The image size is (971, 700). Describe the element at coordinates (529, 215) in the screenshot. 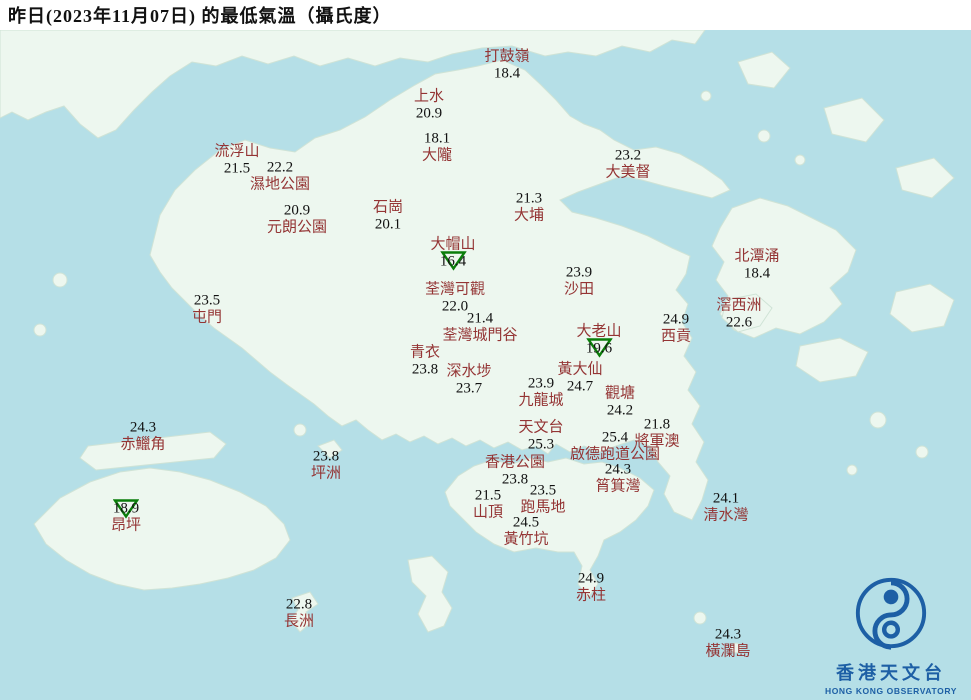

I see `station-name: 大埔` at that location.